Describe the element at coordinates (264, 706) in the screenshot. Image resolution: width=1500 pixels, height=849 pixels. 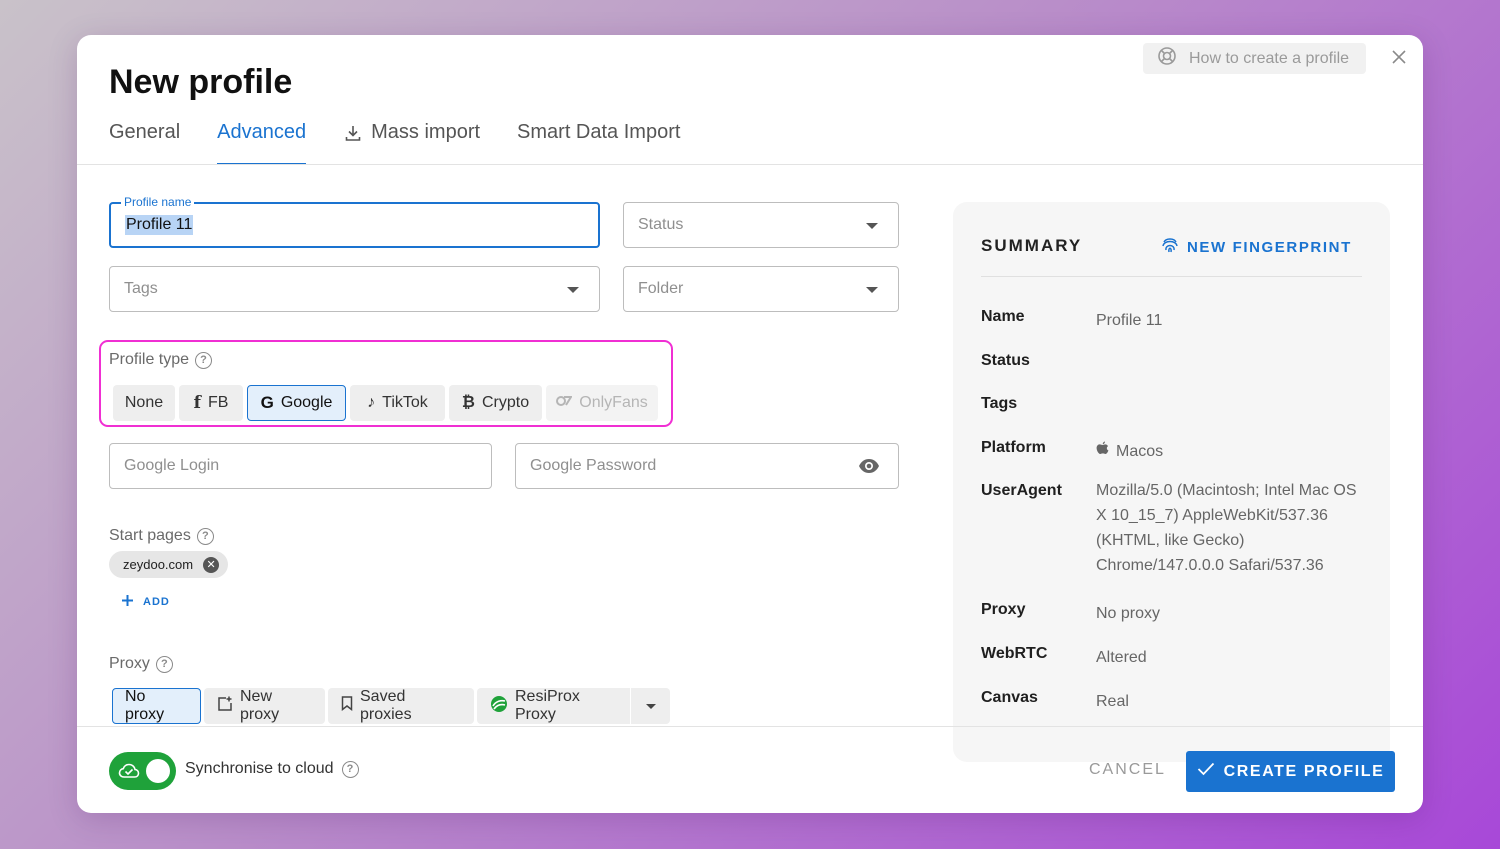
I see `proxy-option-new-proxy: New proxy` at that location.